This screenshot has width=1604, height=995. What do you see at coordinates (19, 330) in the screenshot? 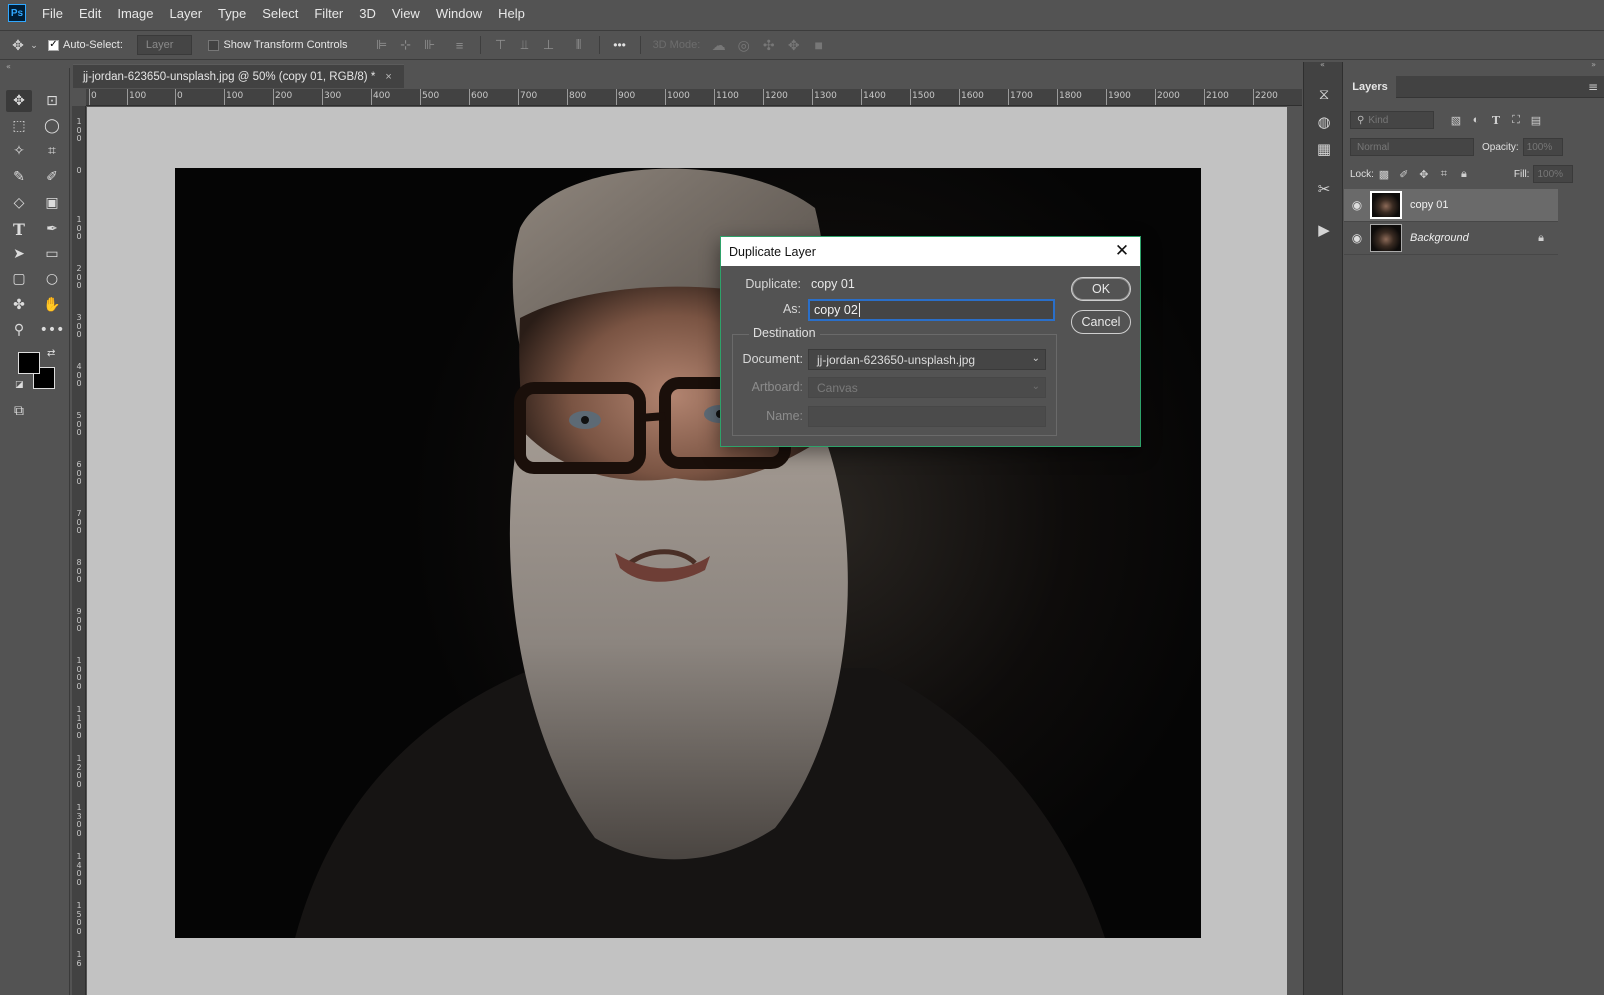
I see `zoom-tool-icon: ⚲` at bounding box center [19, 330].